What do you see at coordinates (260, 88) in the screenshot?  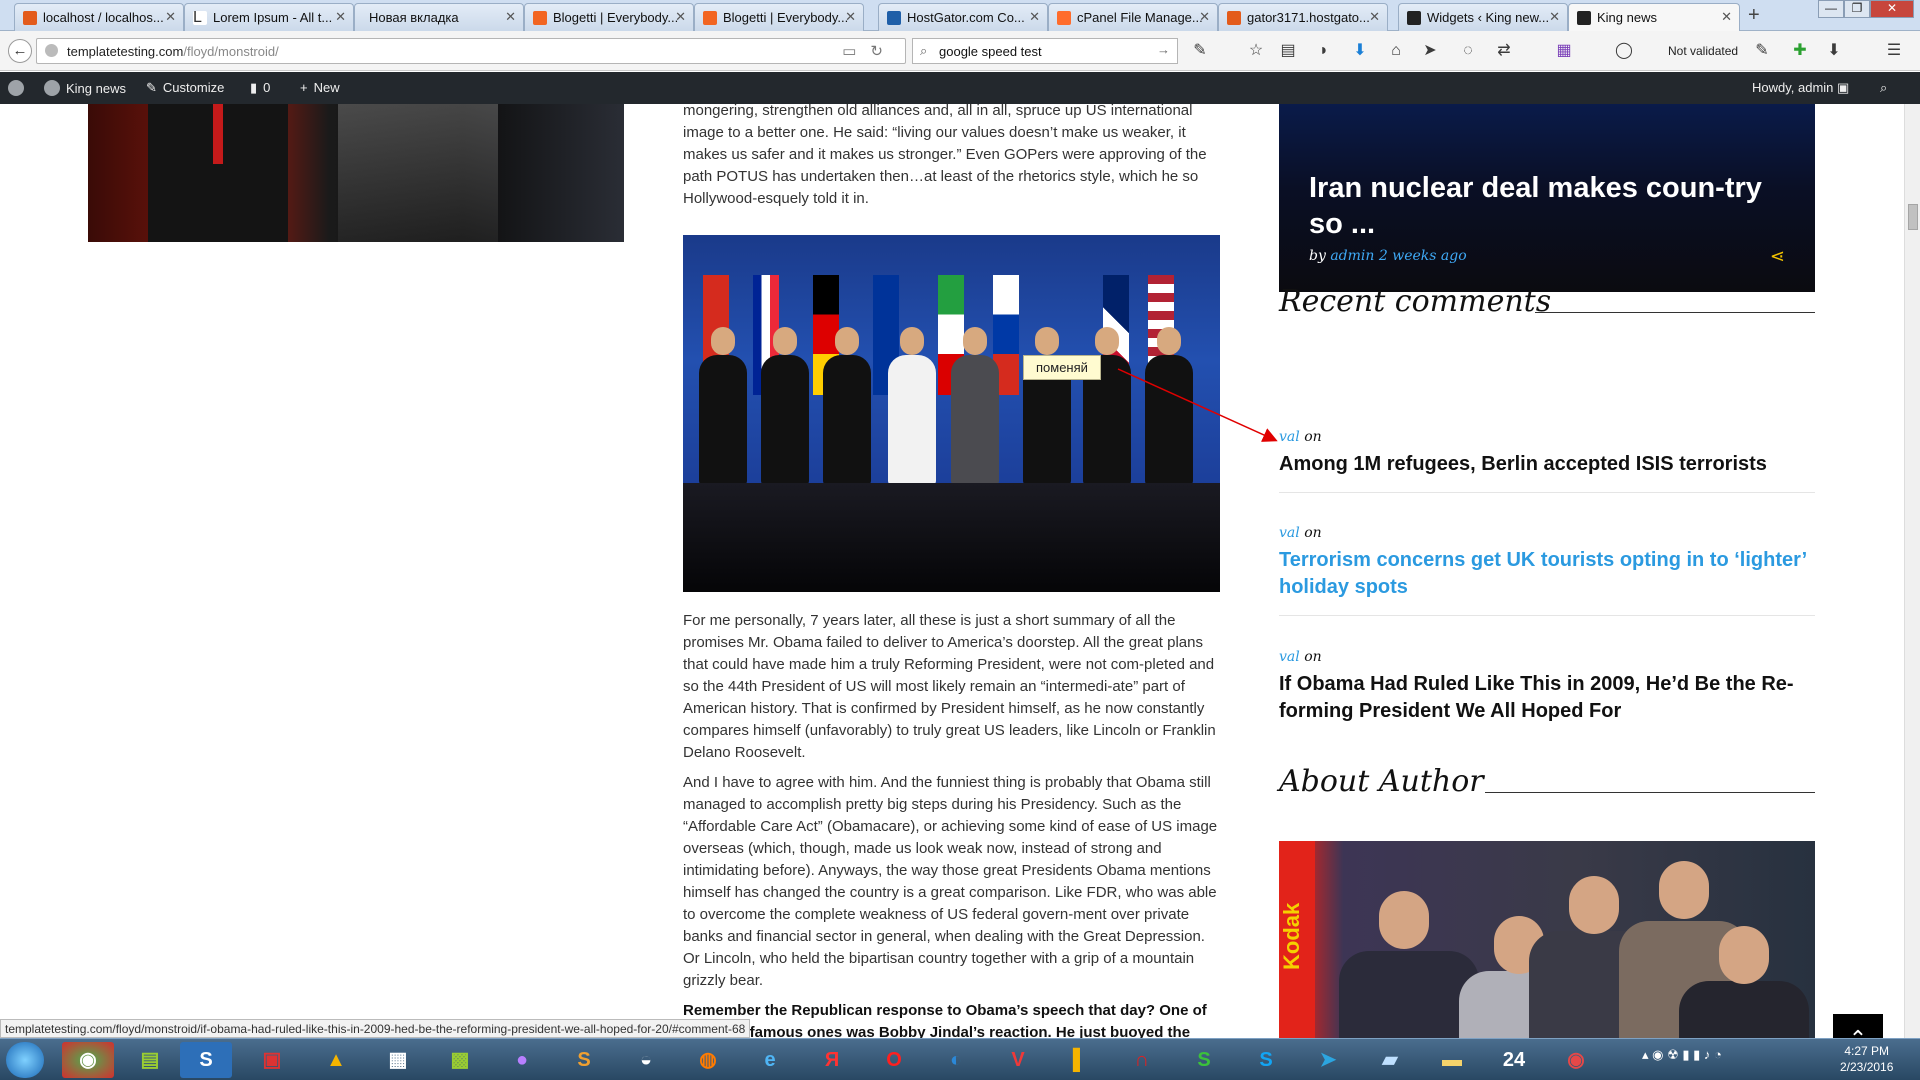 I see `comments-link: ▮ 0` at bounding box center [260, 88].